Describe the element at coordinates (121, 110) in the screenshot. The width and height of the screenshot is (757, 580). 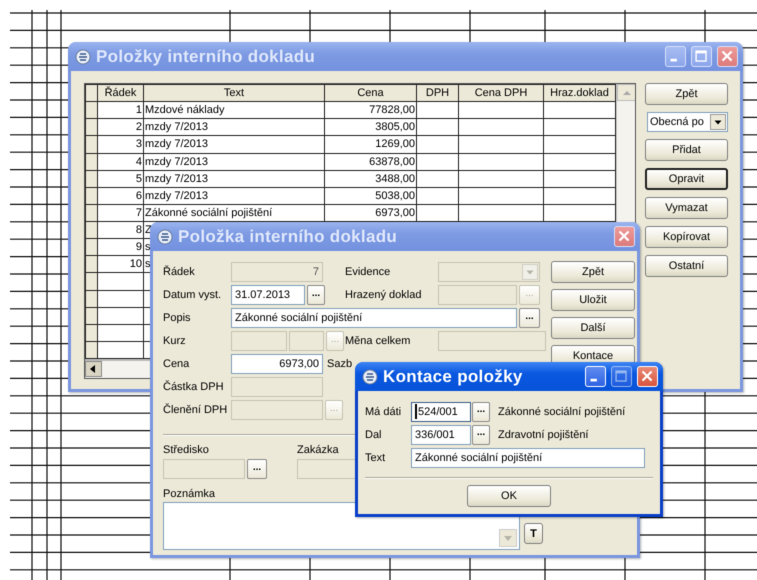
I see `table-cell: 1` at that location.